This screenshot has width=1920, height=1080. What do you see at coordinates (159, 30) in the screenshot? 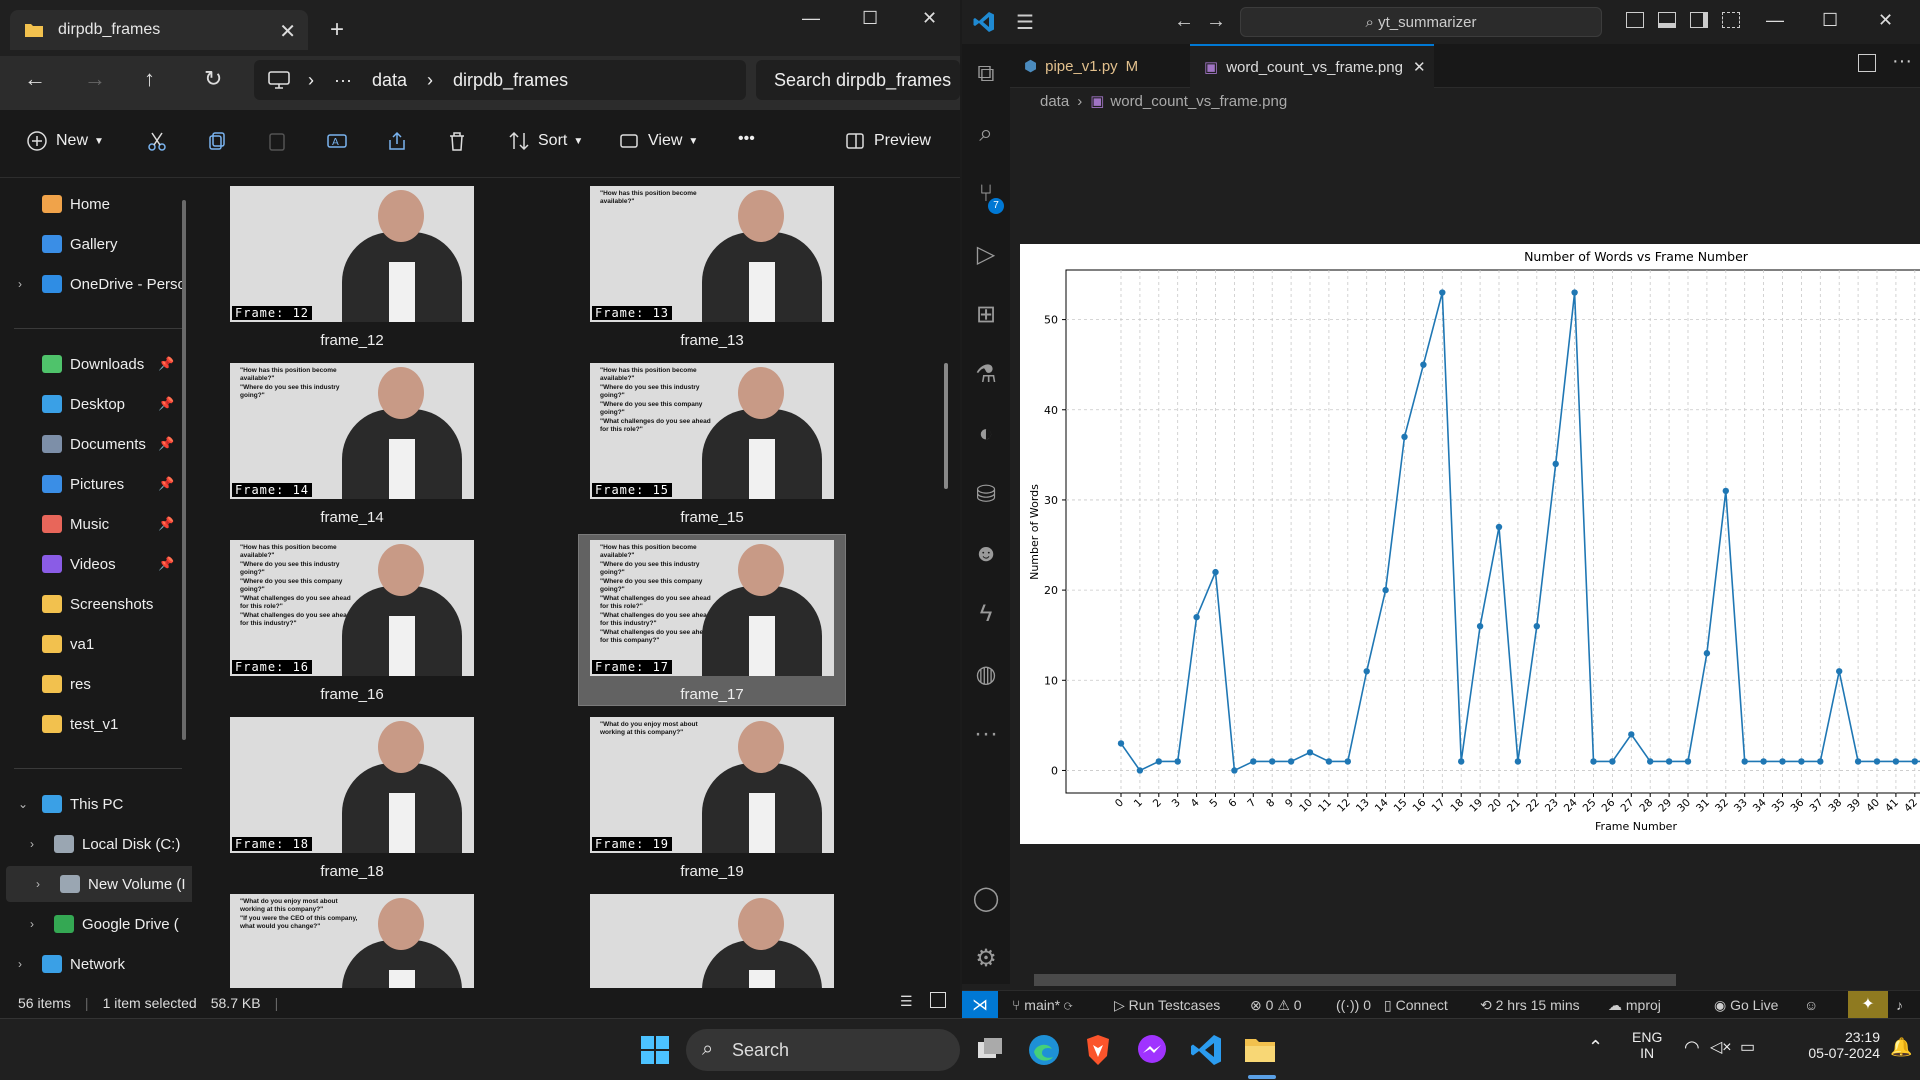
I see `explorer-tab: dirpdb_frames ✕` at bounding box center [159, 30].